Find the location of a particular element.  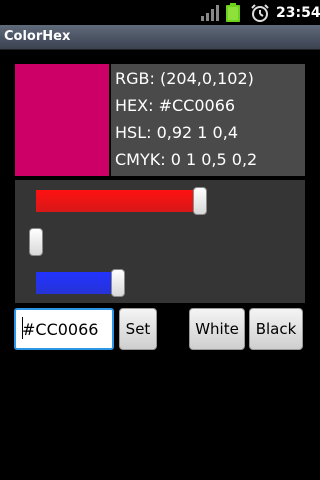

title-bar: ColorHex is located at coordinates (160, 37).